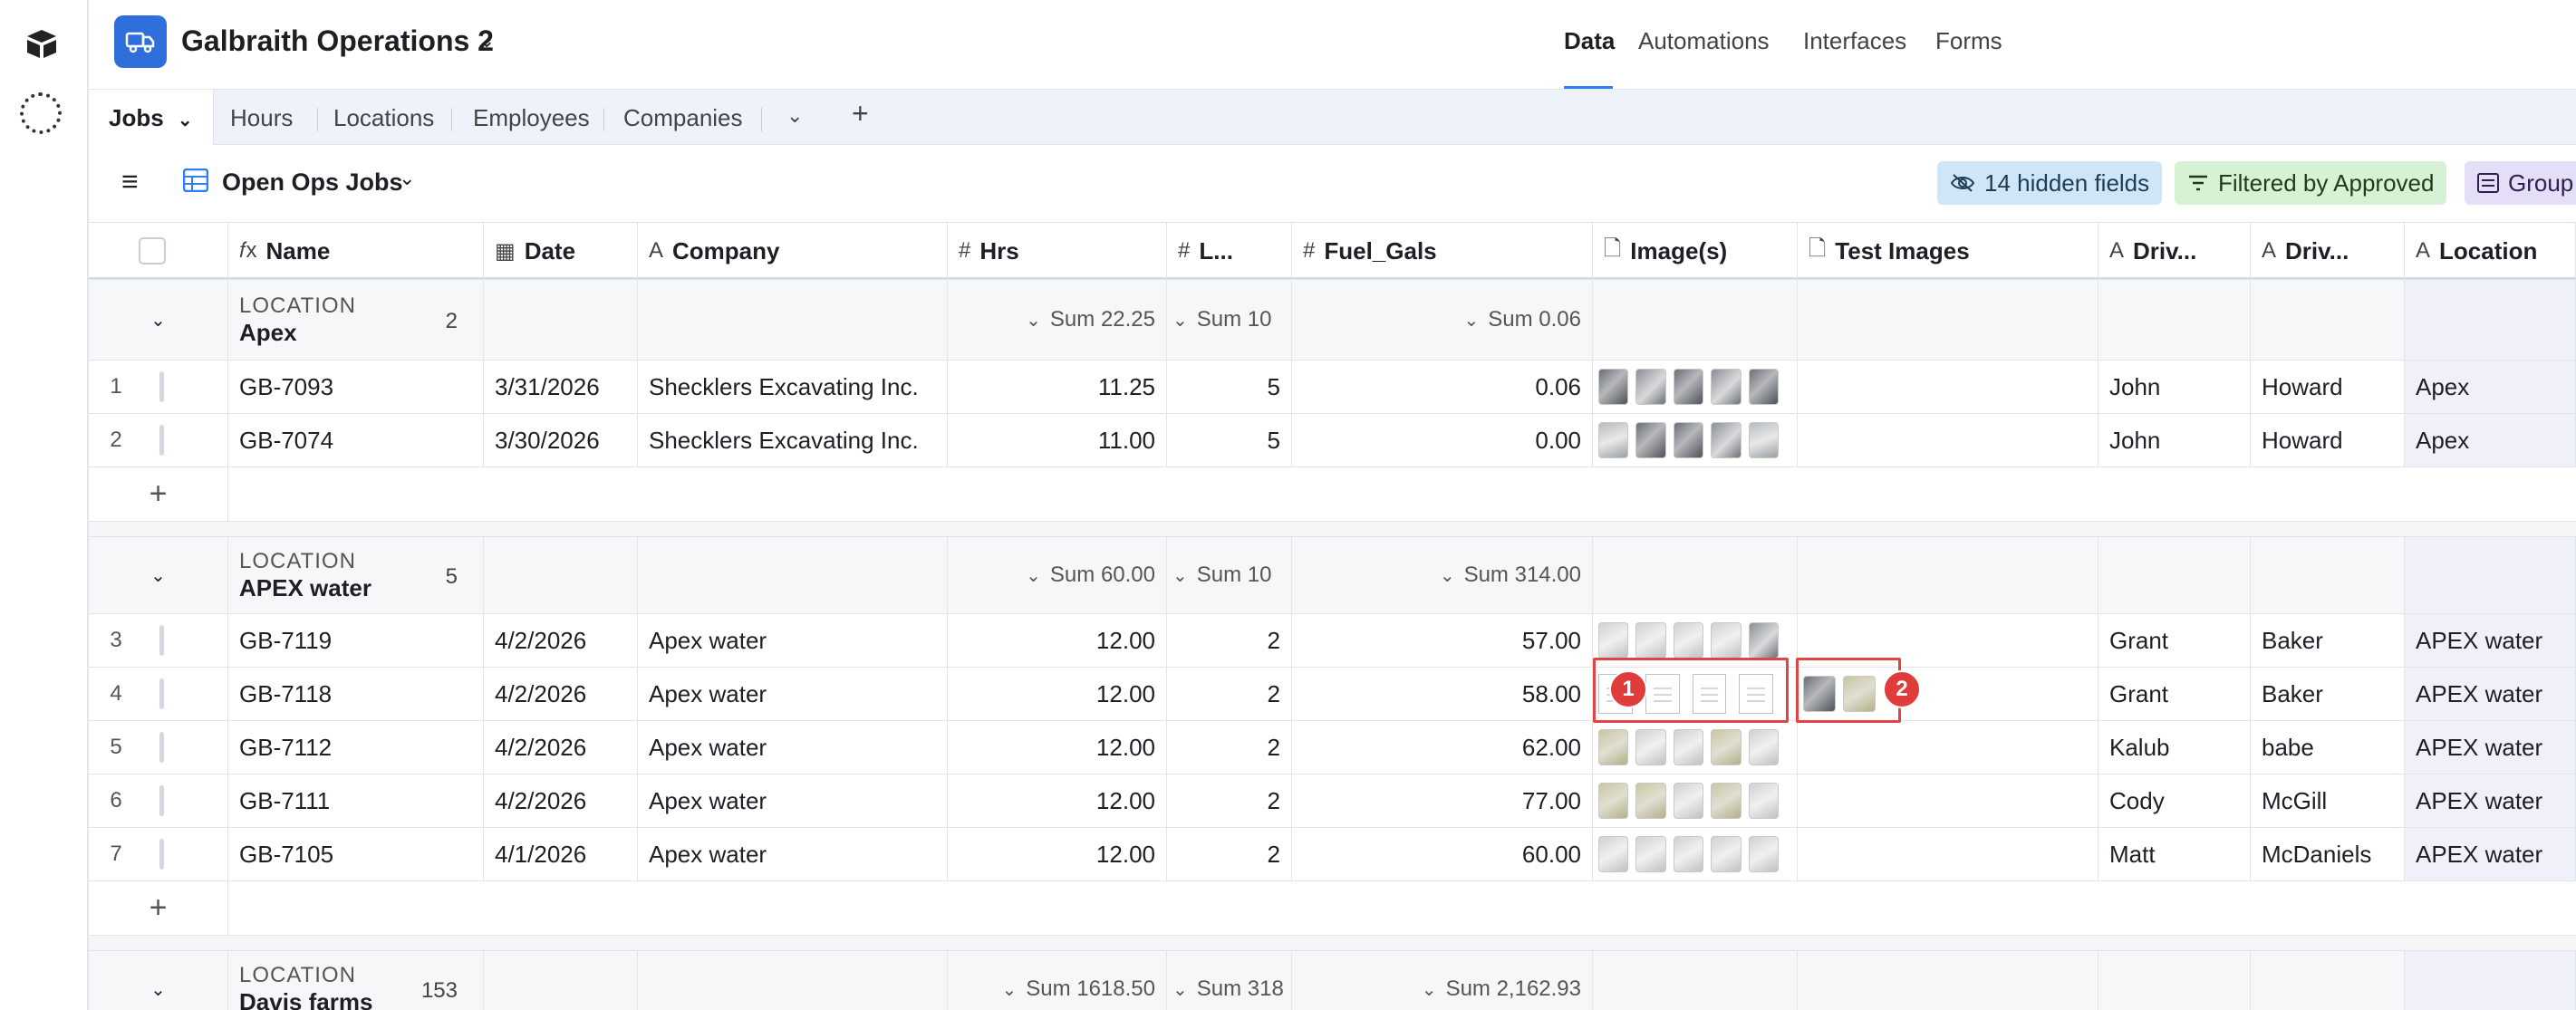  Describe the element at coordinates (561, 440) in the screenshot. I see `cell-date: 3/30/2026` at that location.